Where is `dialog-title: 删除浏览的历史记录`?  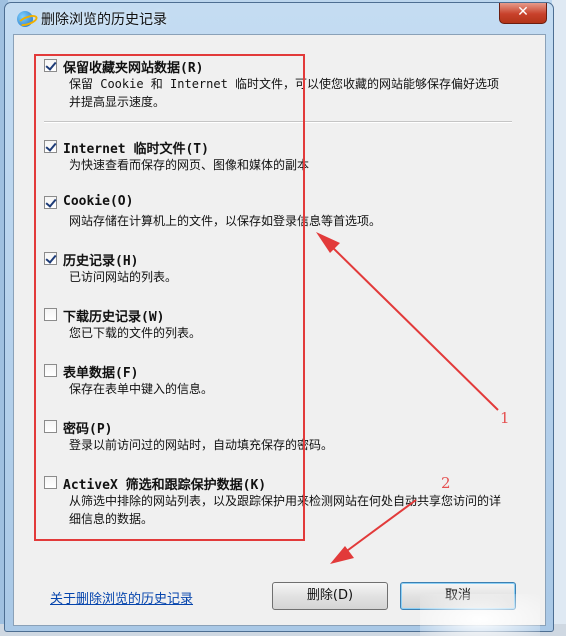
dialog-title: 删除浏览的历史记录 is located at coordinates (104, 20).